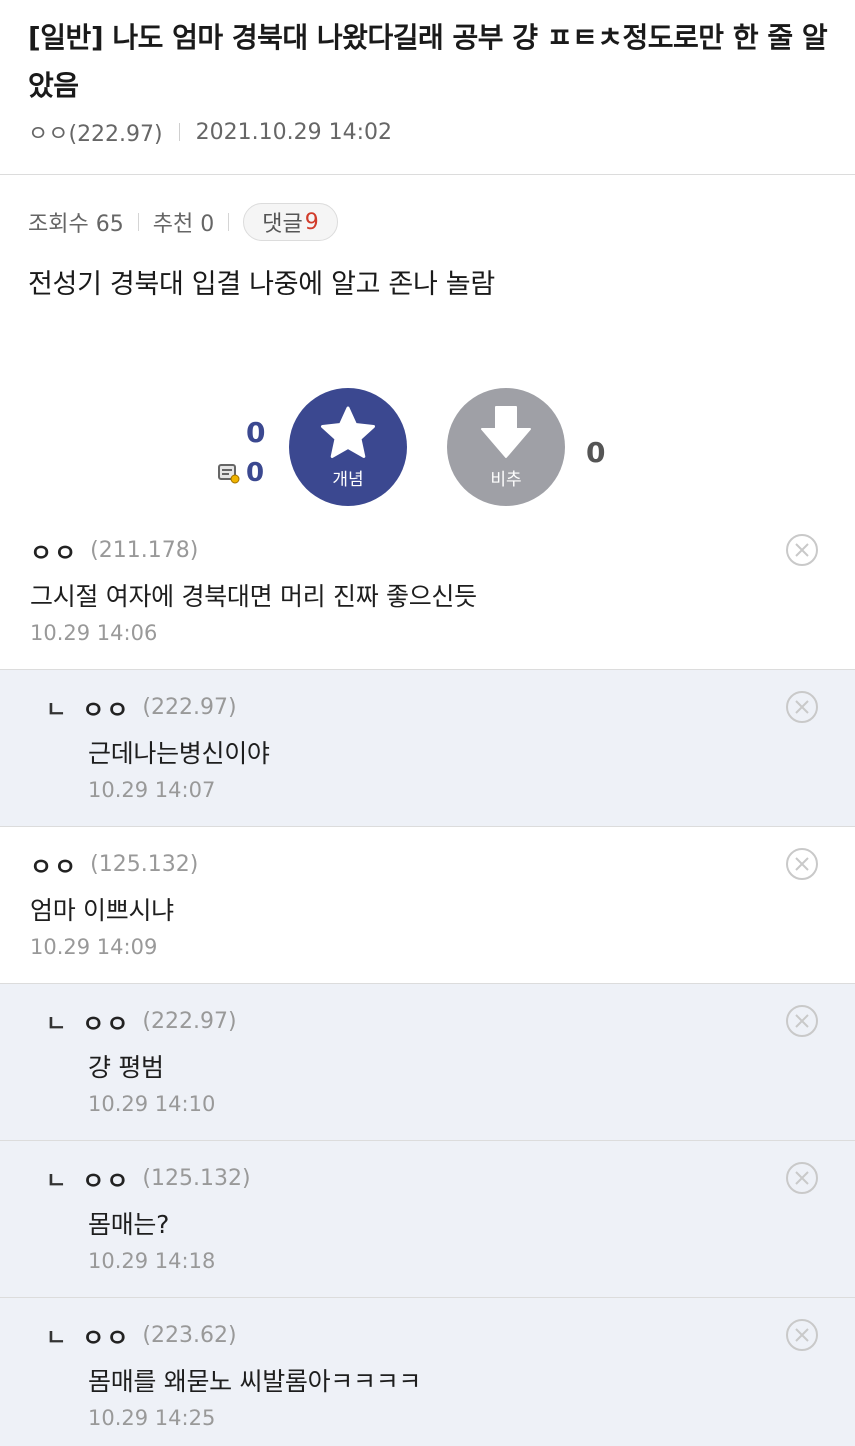 The width and height of the screenshot is (855, 1446). What do you see at coordinates (261, 284) in the screenshot?
I see `post-body: 전성기 경북대 입결 나중에 알고 존나 놀람` at bounding box center [261, 284].